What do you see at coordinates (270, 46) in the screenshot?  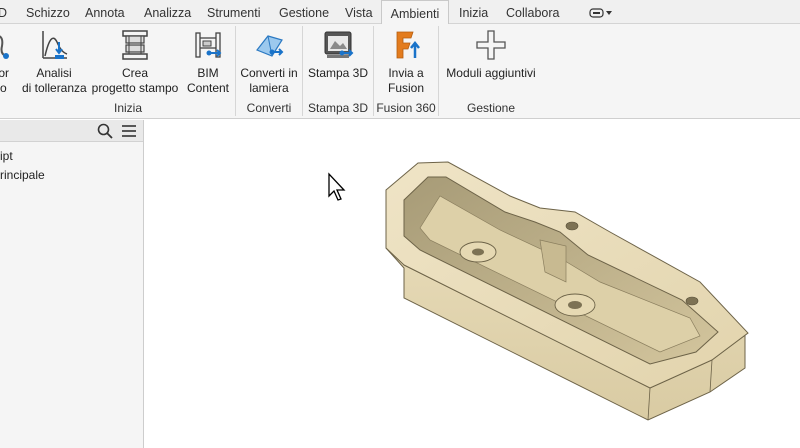 I see `sheet-metal-icon` at bounding box center [270, 46].